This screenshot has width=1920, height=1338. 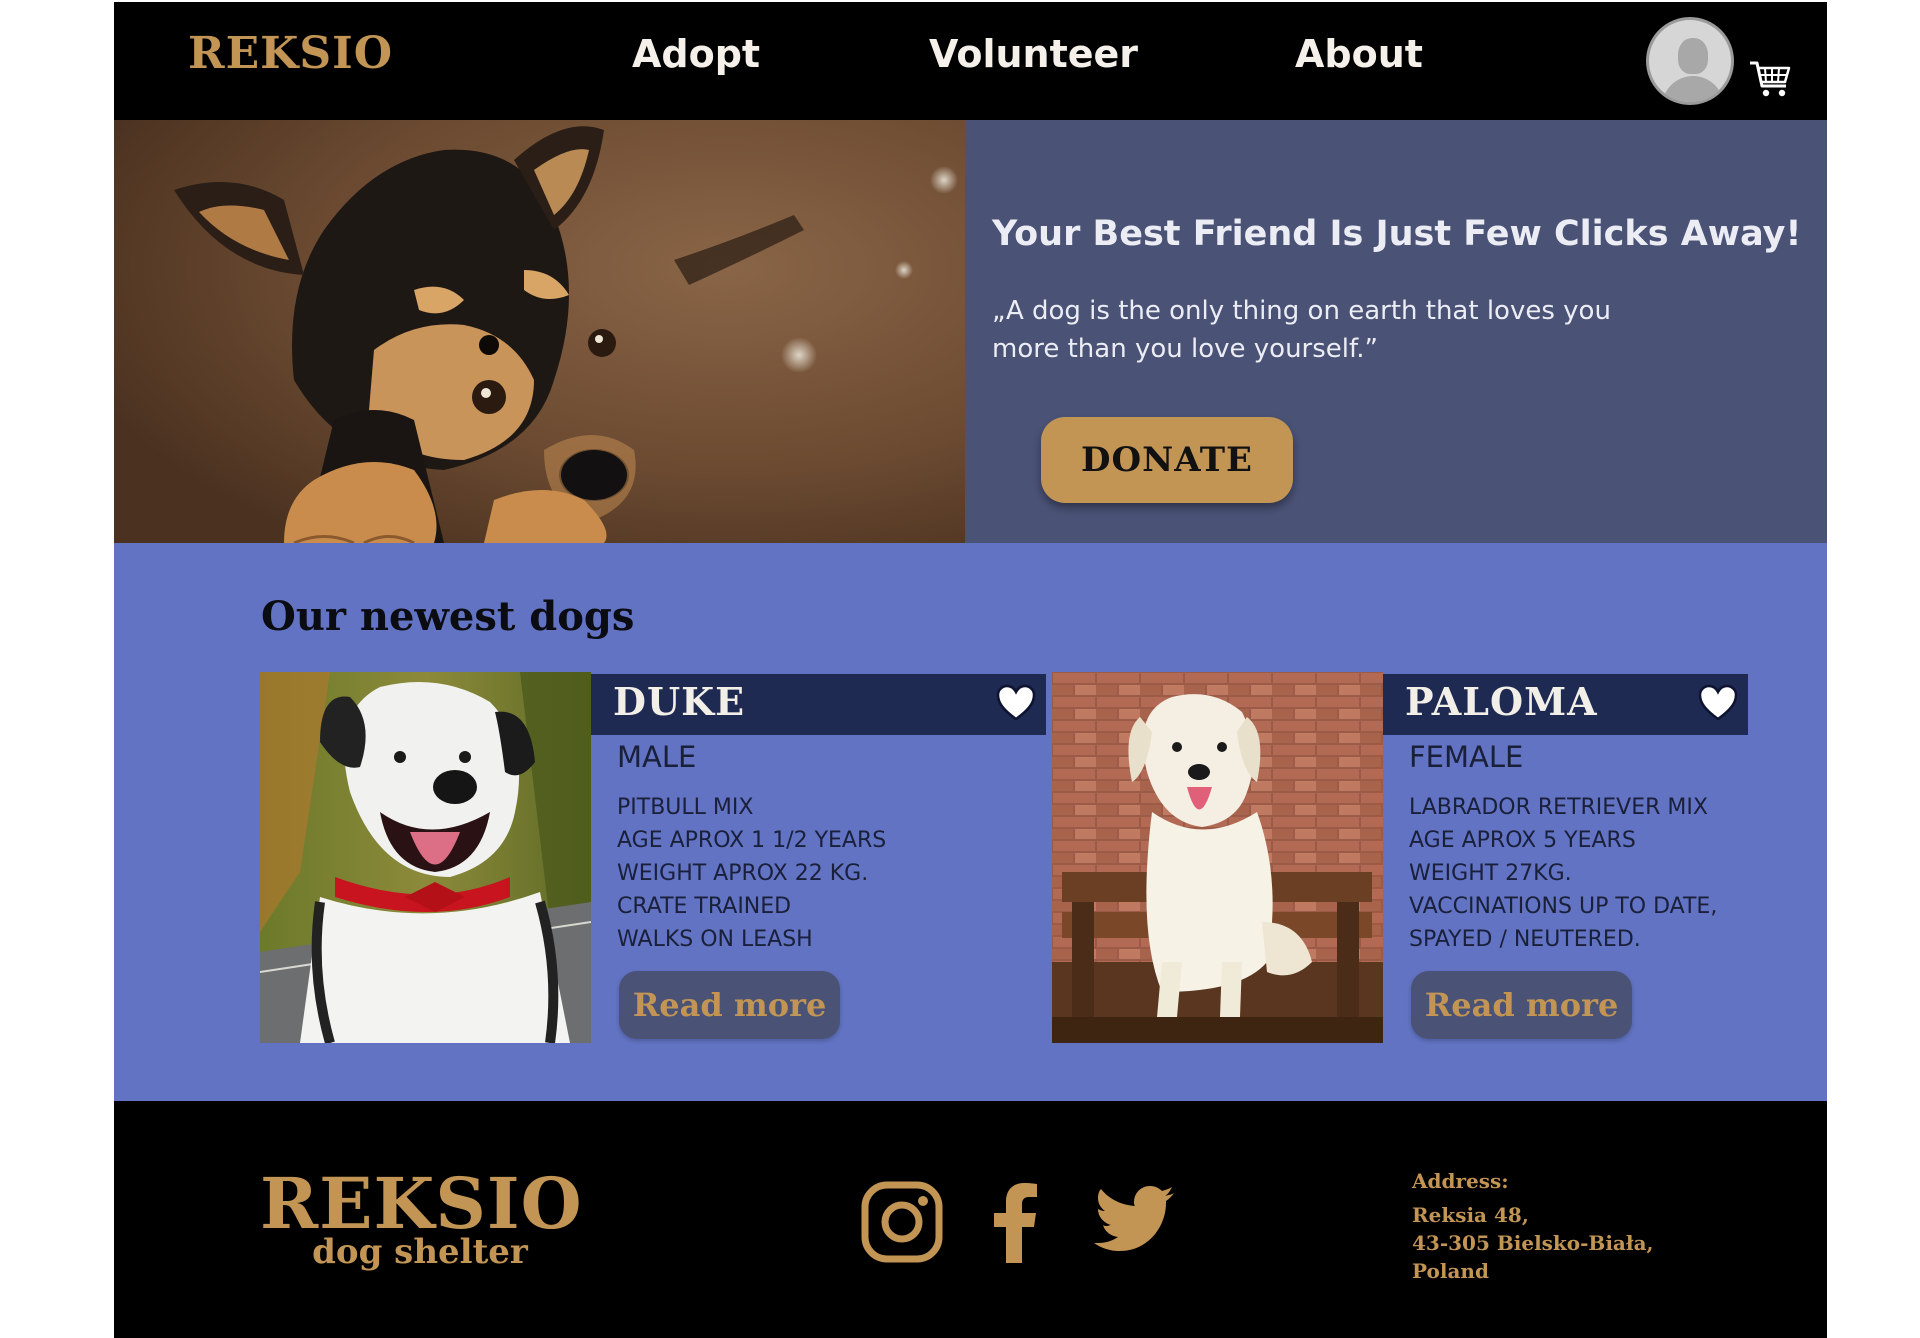 I want to click on twitter-icon, so click(x=1132, y=1220).